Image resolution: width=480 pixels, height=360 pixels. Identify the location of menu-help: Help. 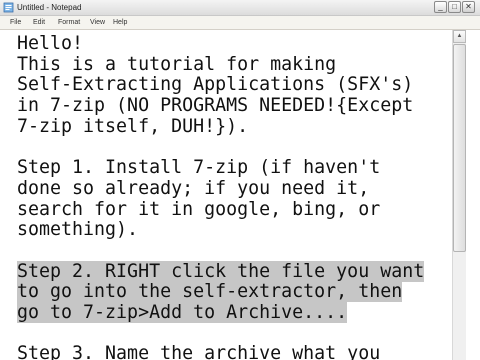
(120, 22).